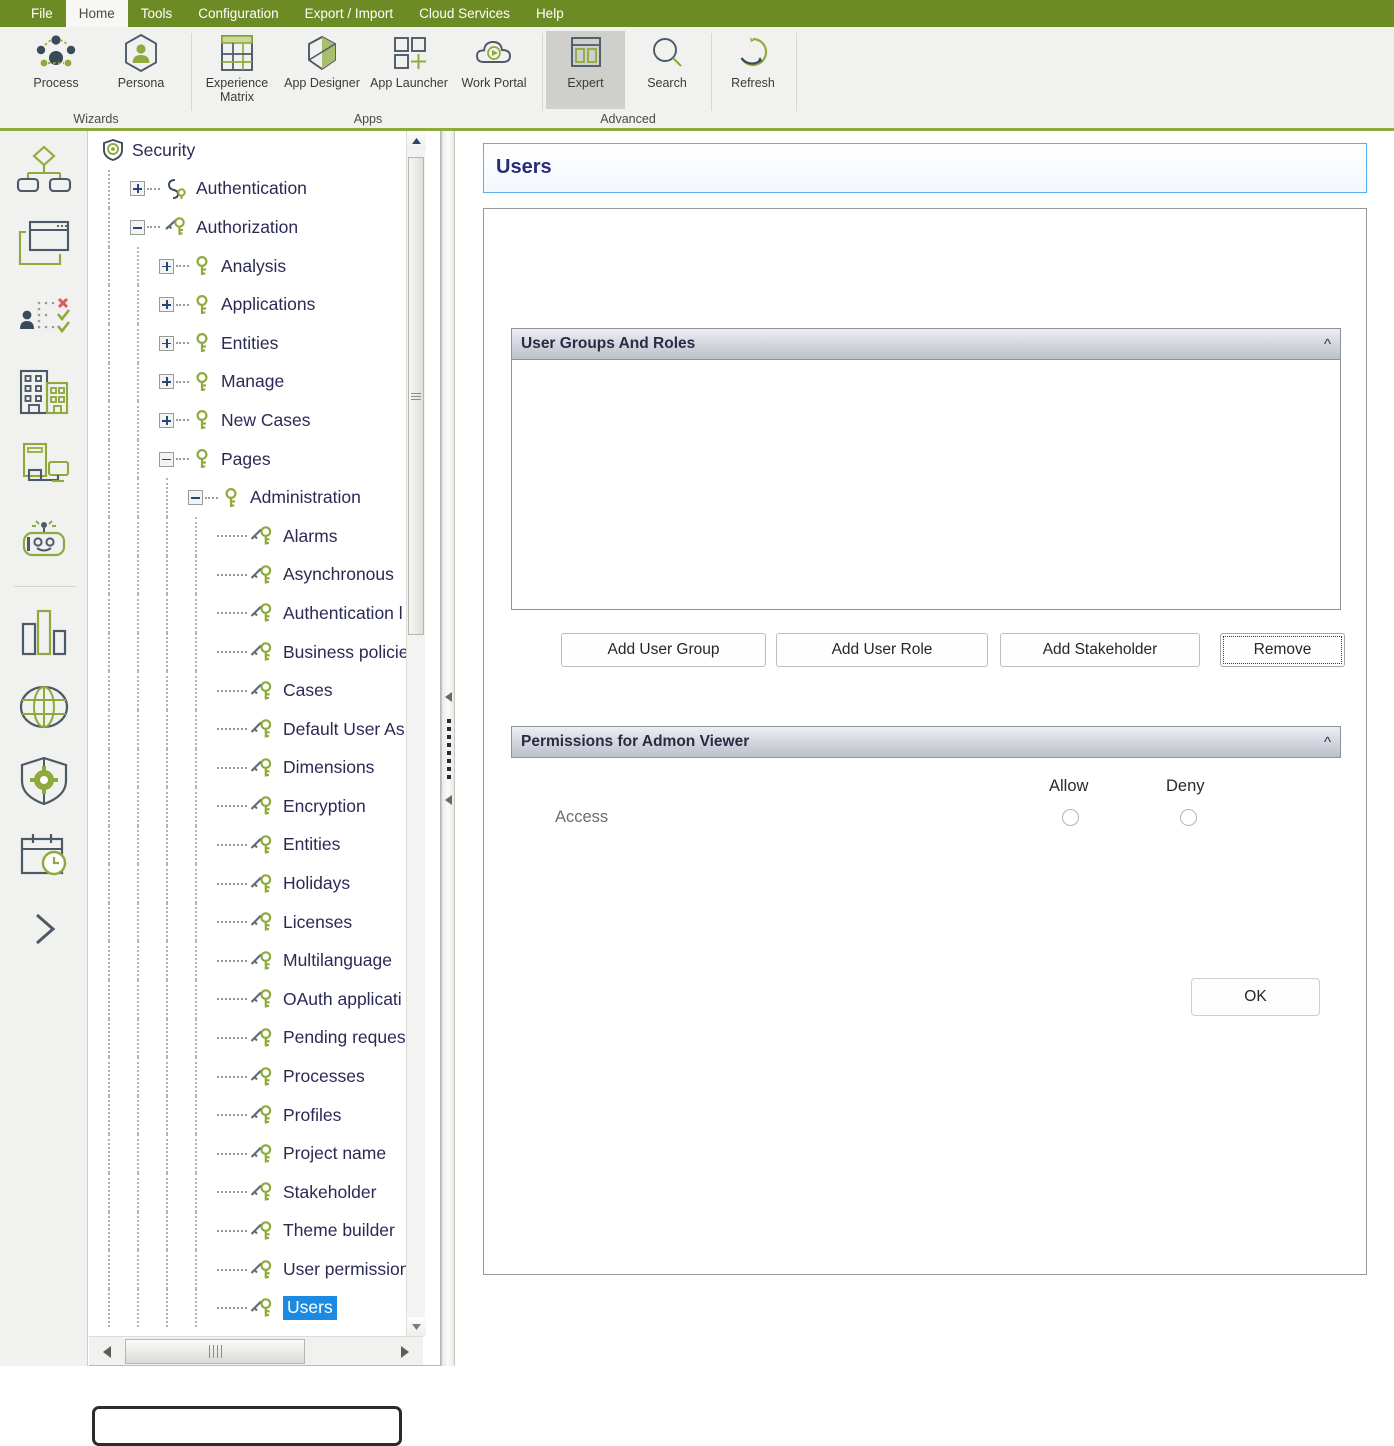  I want to click on tree-node: OAuth applicati, so click(248, 999).